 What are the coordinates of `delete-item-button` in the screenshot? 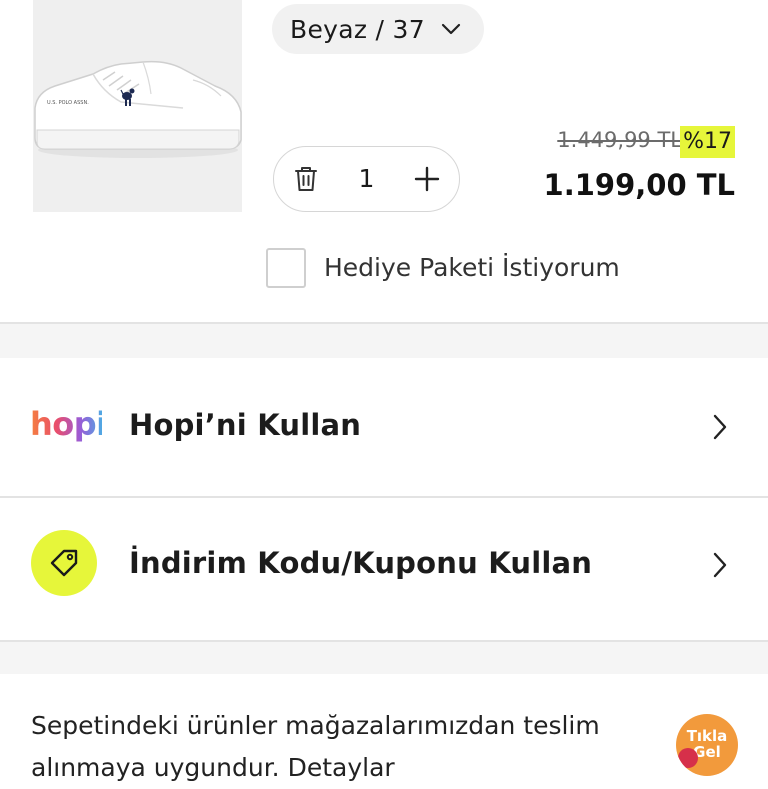 It's located at (306, 178).